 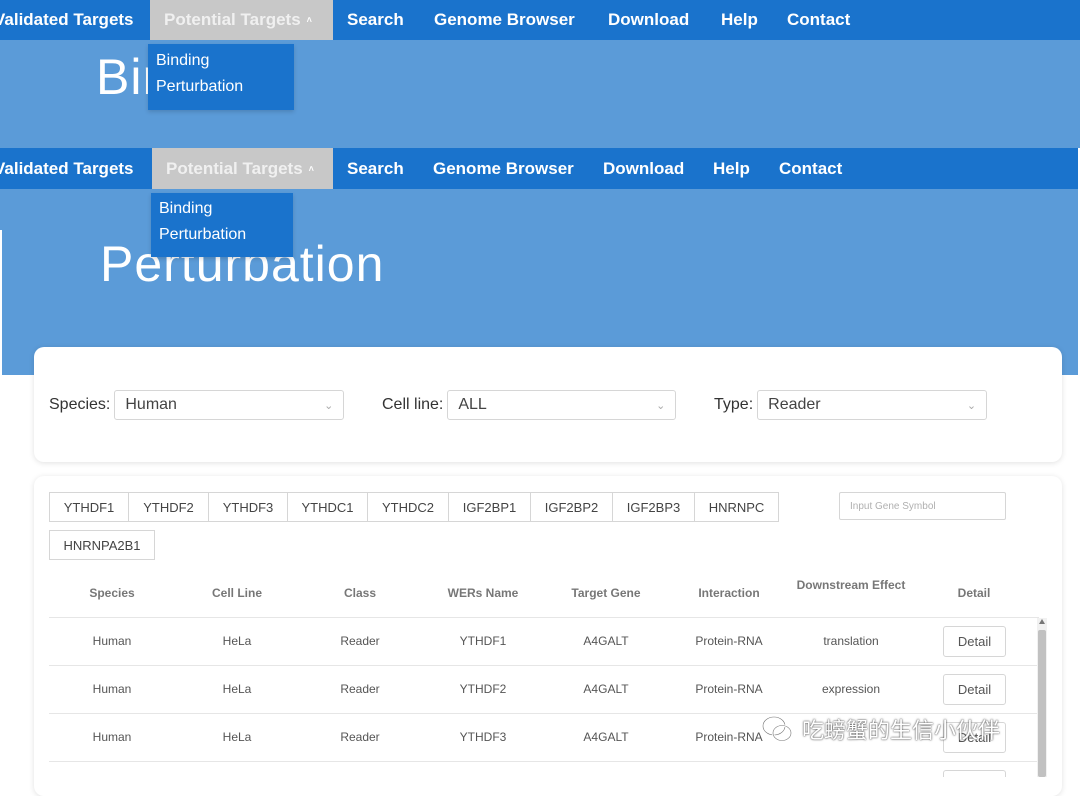 What do you see at coordinates (168, 507) in the screenshot?
I see `tab-ythdf2: YTHDF2` at bounding box center [168, 507].